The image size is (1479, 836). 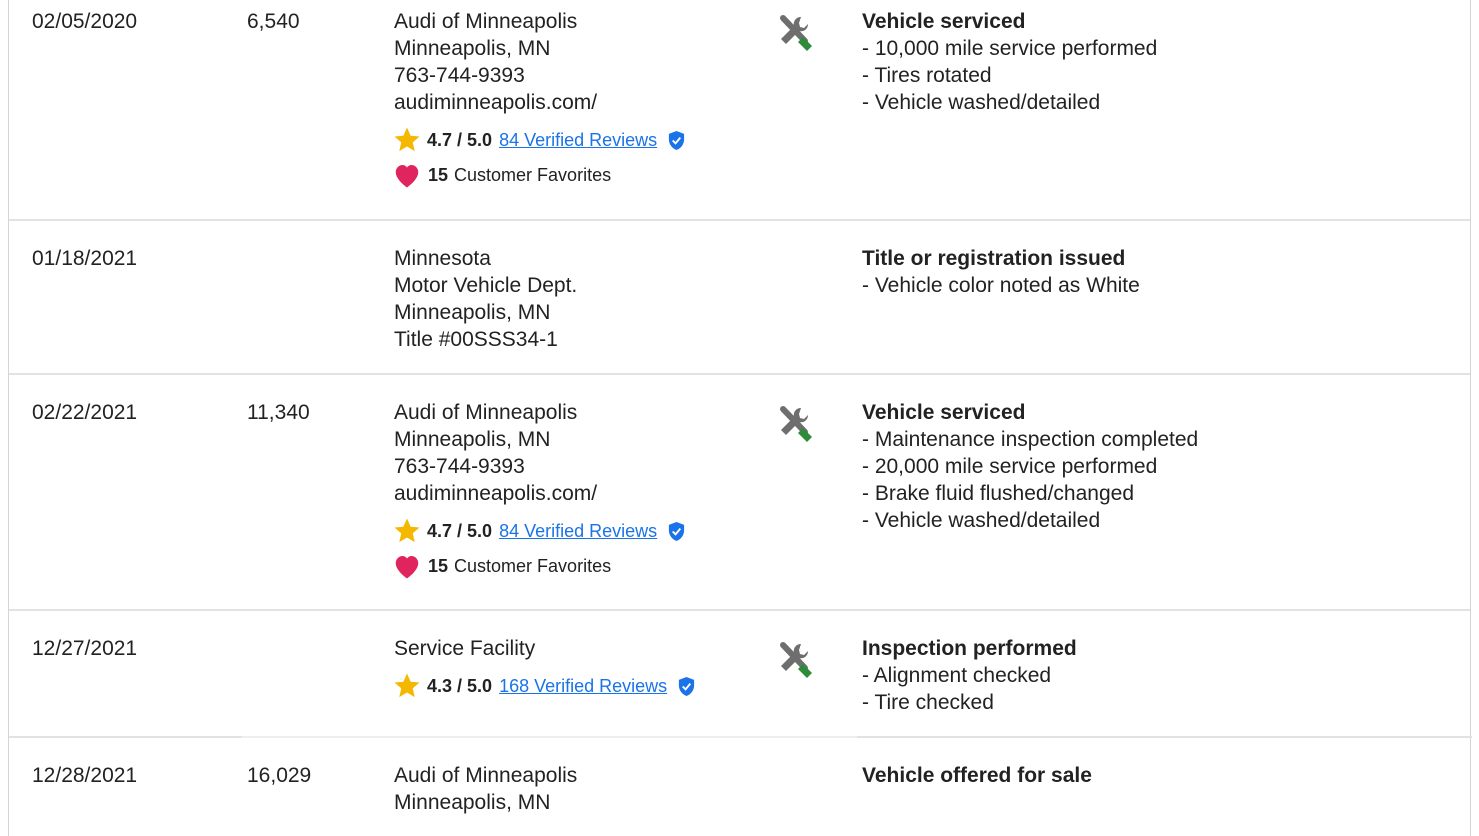 I want to click on detail-item: - Vehicle color noted as White, so click(x=1001, y=285).